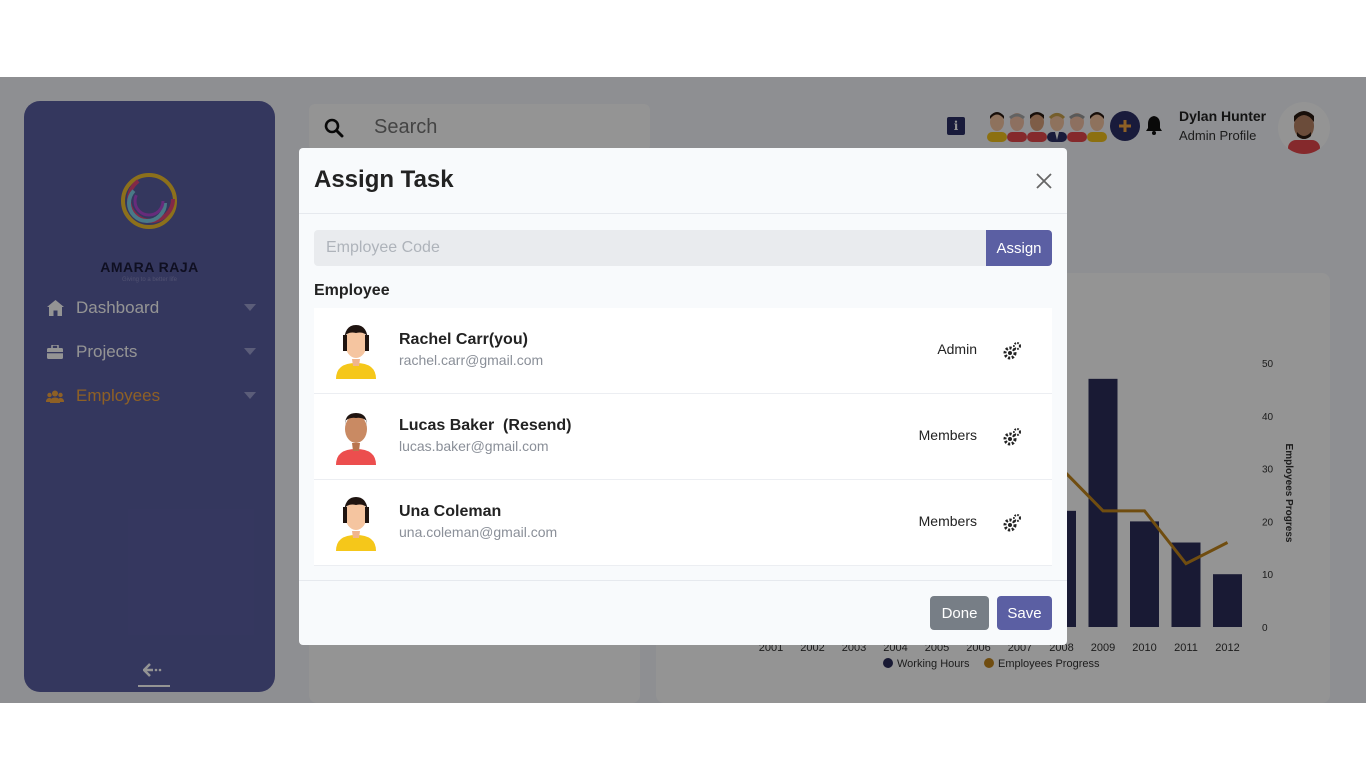 The height and width of the screenshot is (768, 1366). What do you see at coordinates (474, 446) in the screenshot?
I see `employee-email: lucas.baker@gmail.com` at bounding box center [474, 446].